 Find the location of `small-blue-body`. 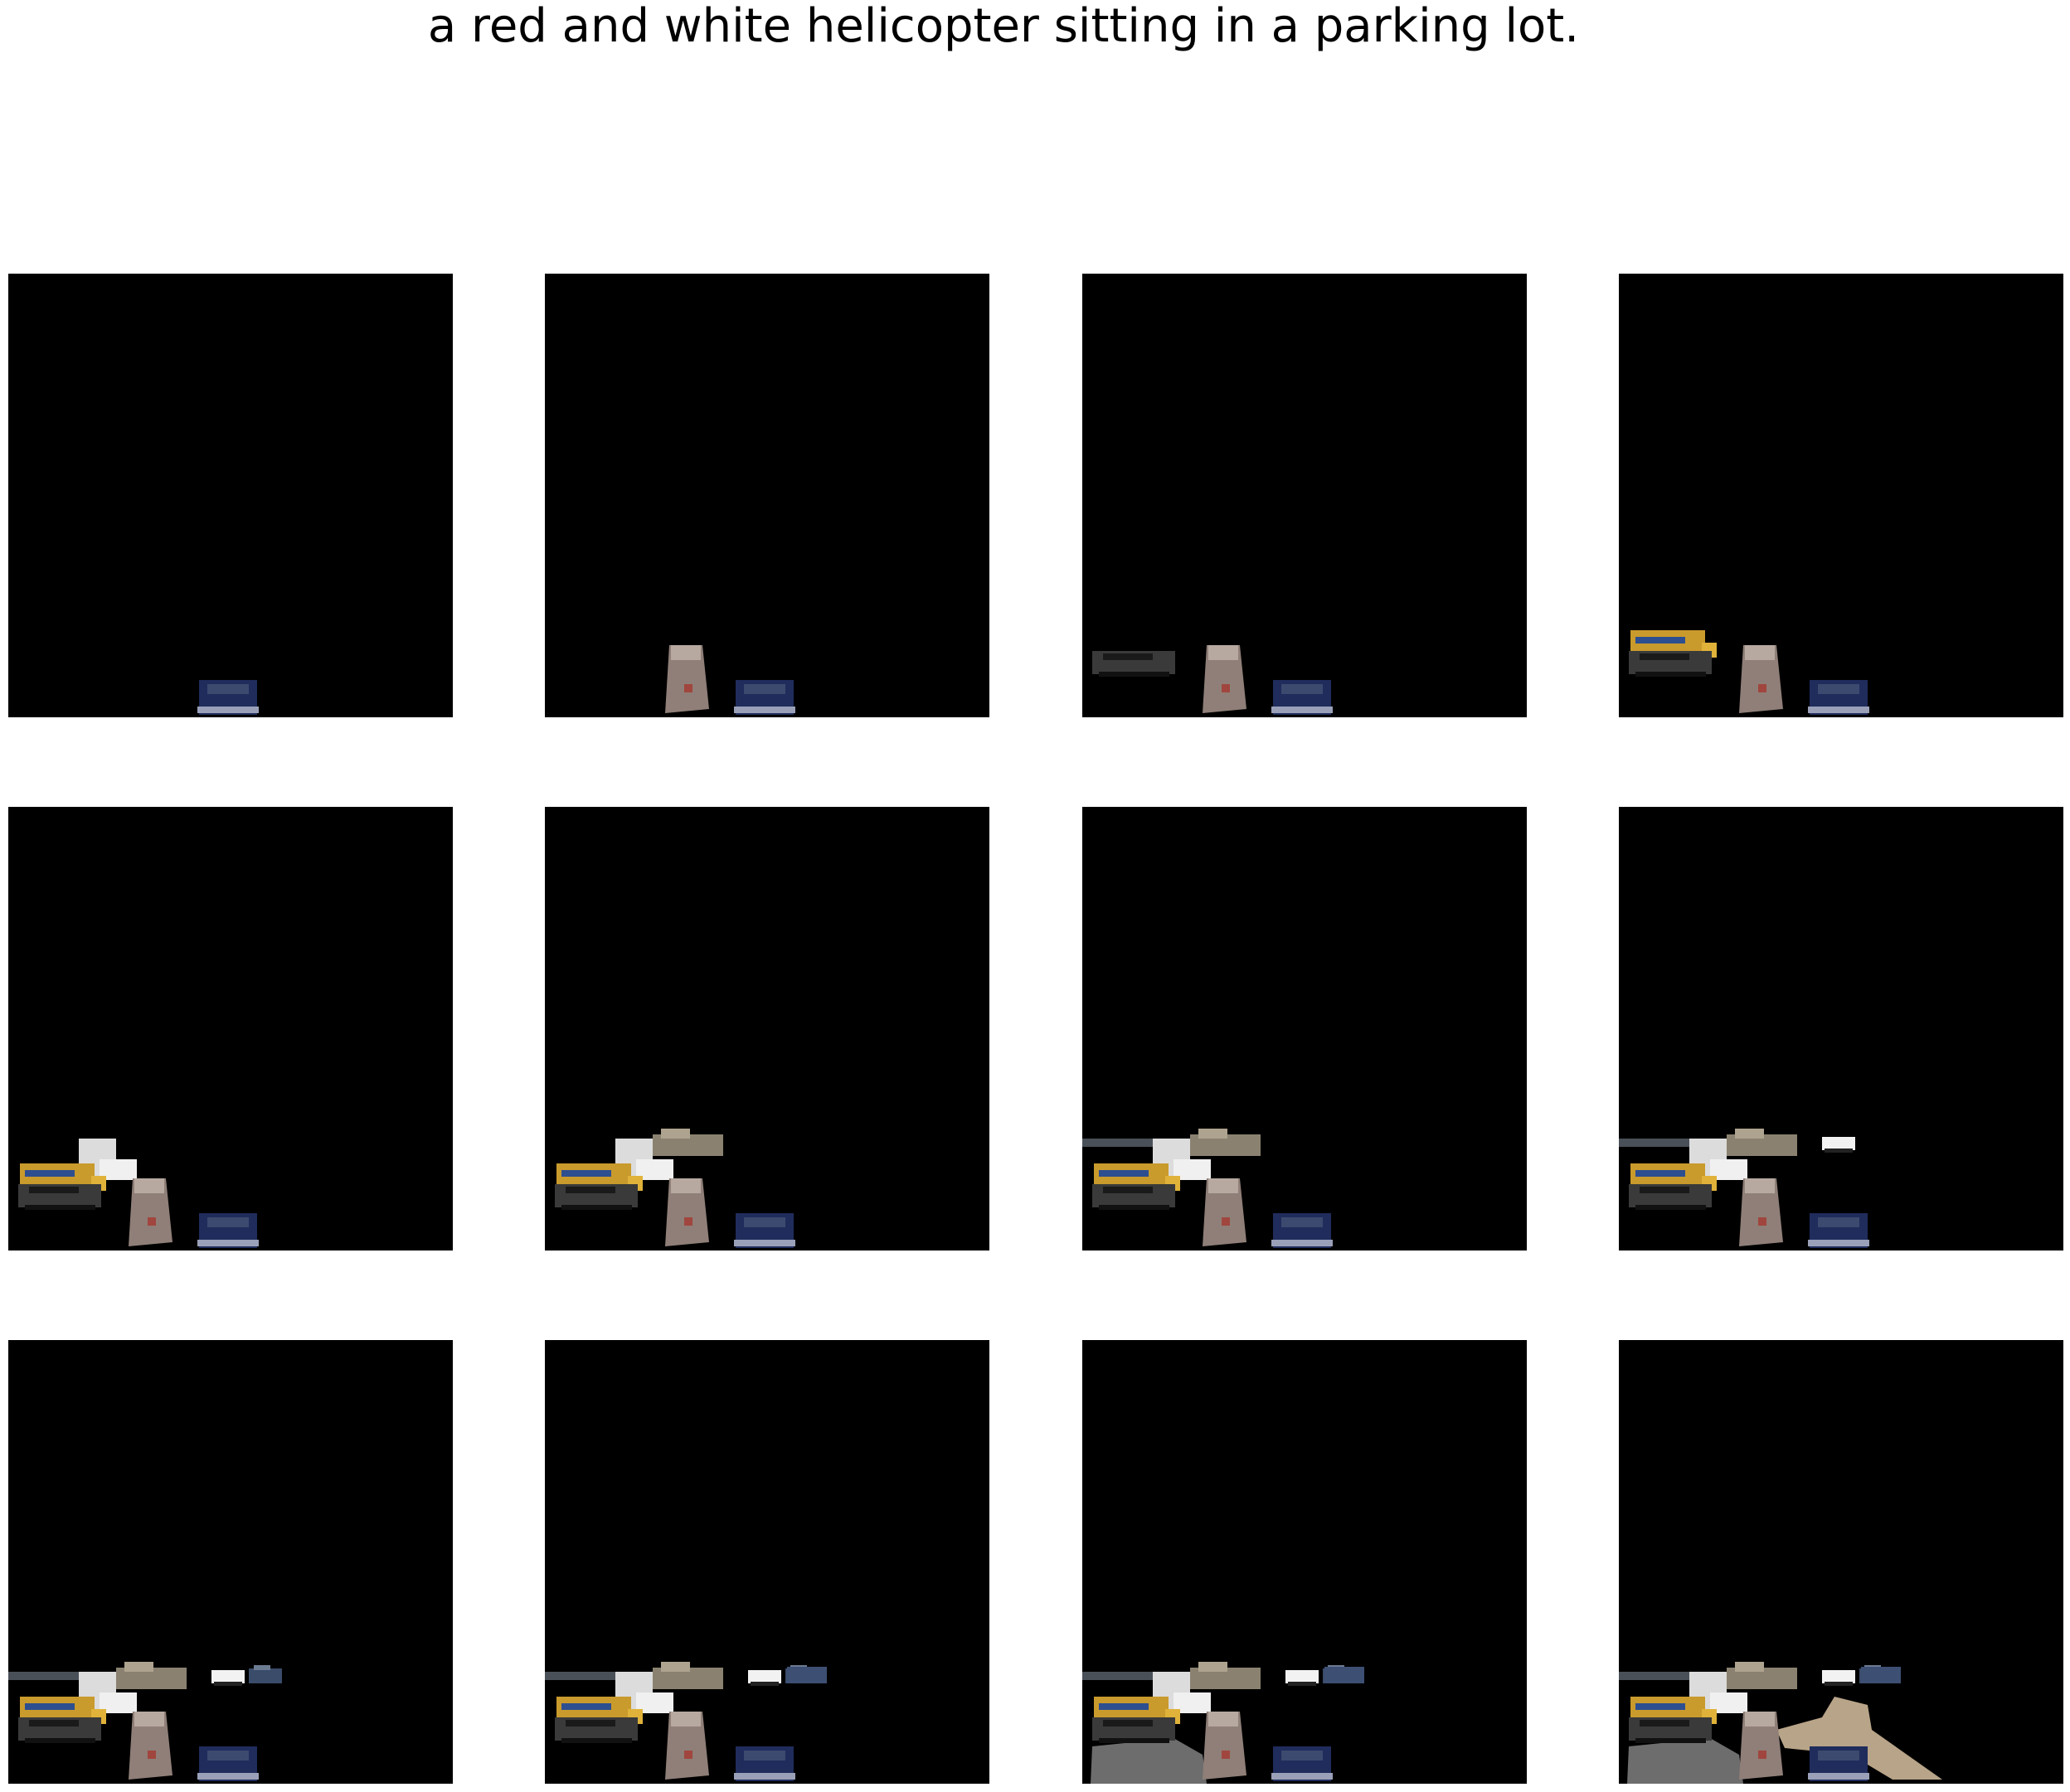

small-blue-body is located at coordinates (265, 1675).